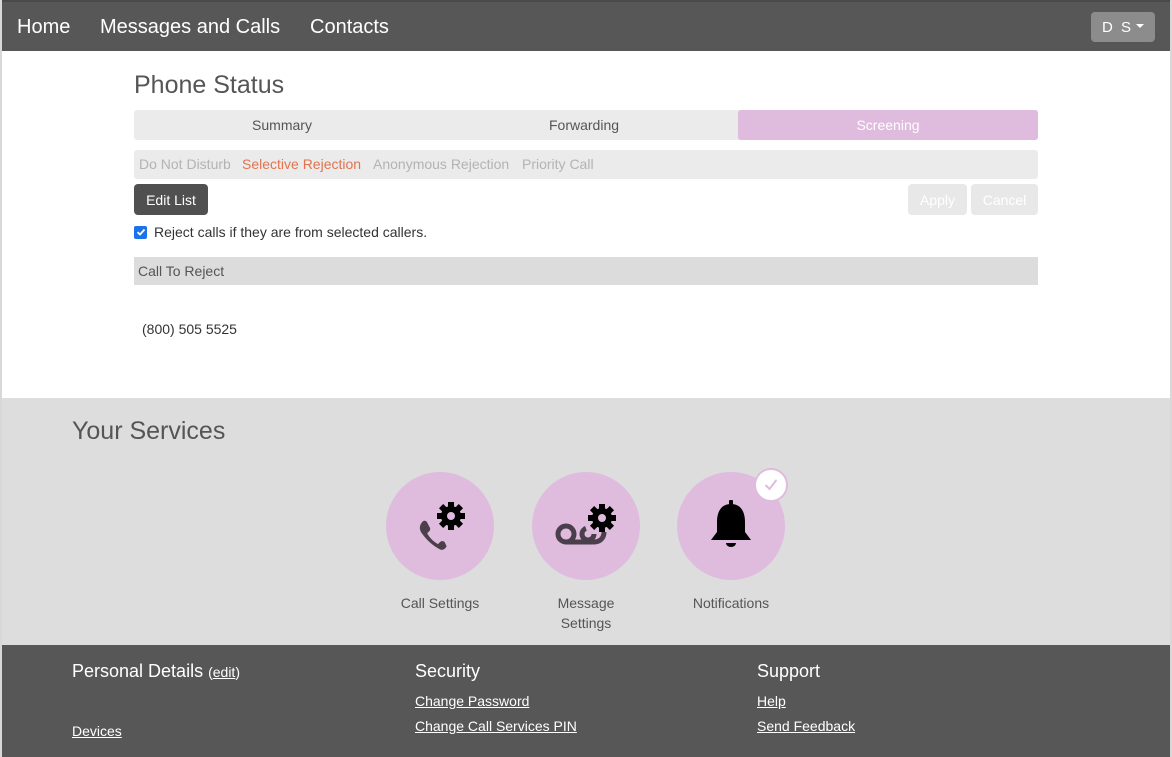 Image resolution: width=1172 pixels, height=757 pixels. Describe the element at coordinates (586, 613) in the screenshot. I see `message-settings-label: Message Settings` at that location.